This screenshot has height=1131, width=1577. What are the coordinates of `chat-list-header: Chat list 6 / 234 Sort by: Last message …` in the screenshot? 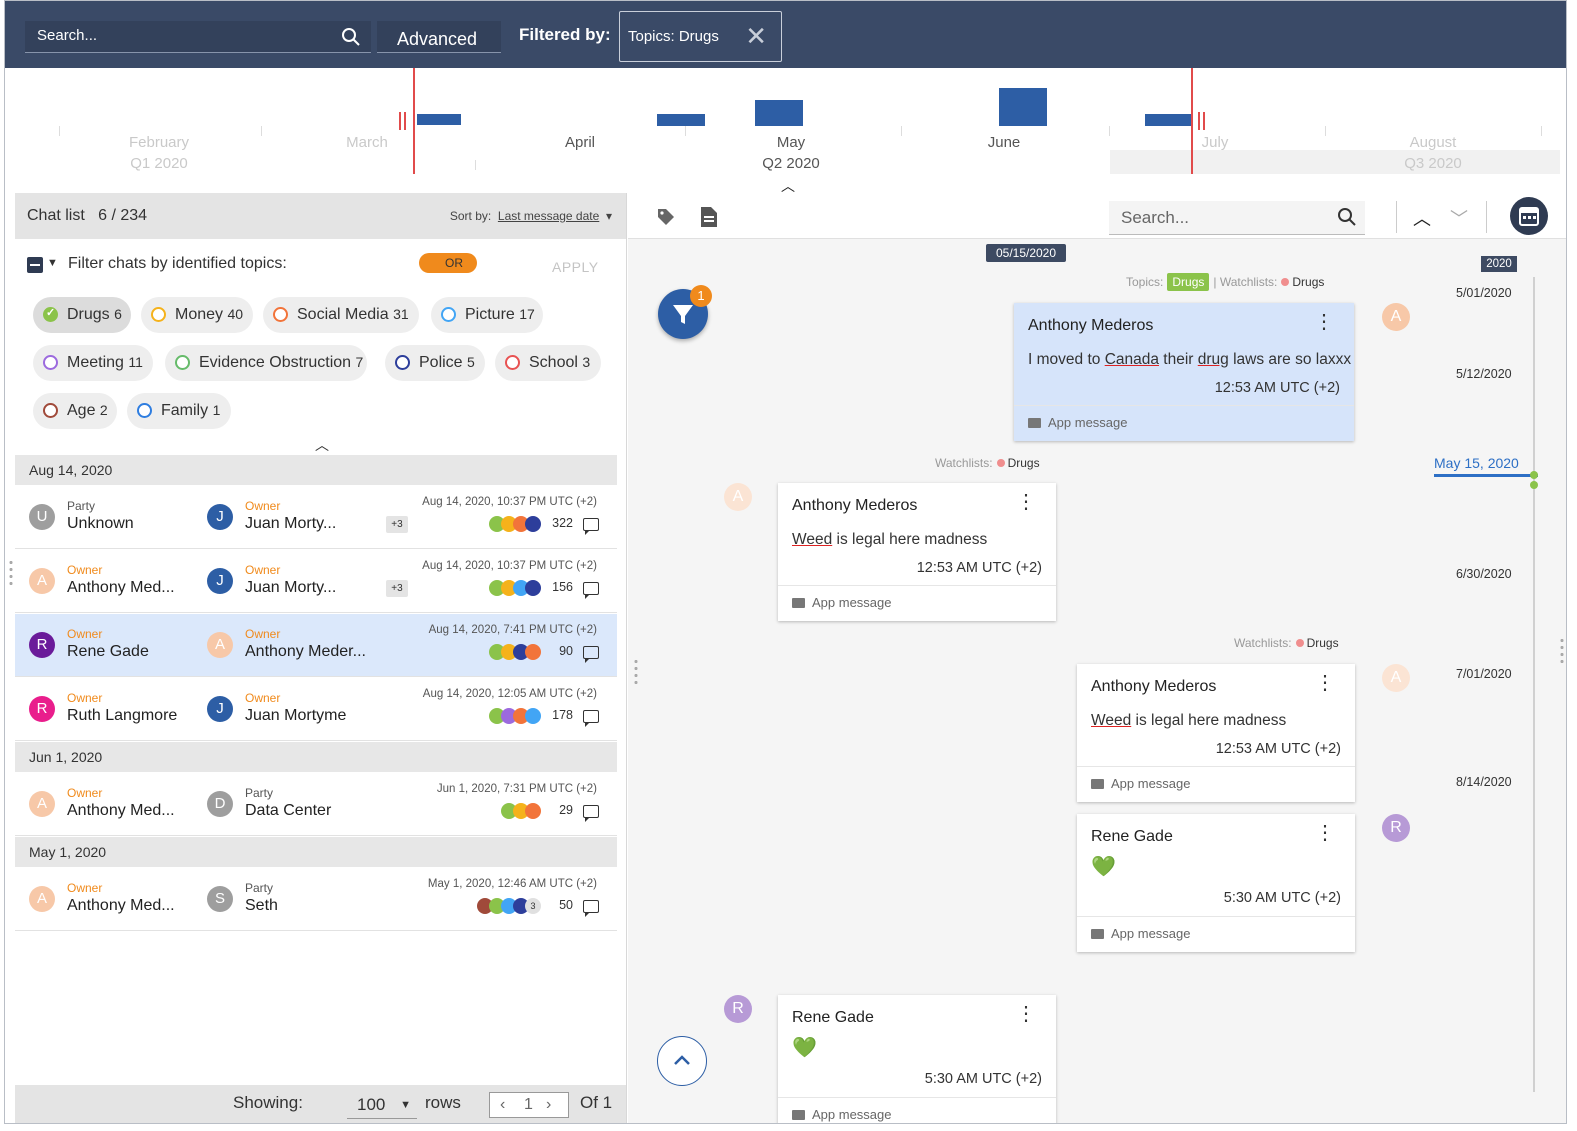 It's located at (320, 216).